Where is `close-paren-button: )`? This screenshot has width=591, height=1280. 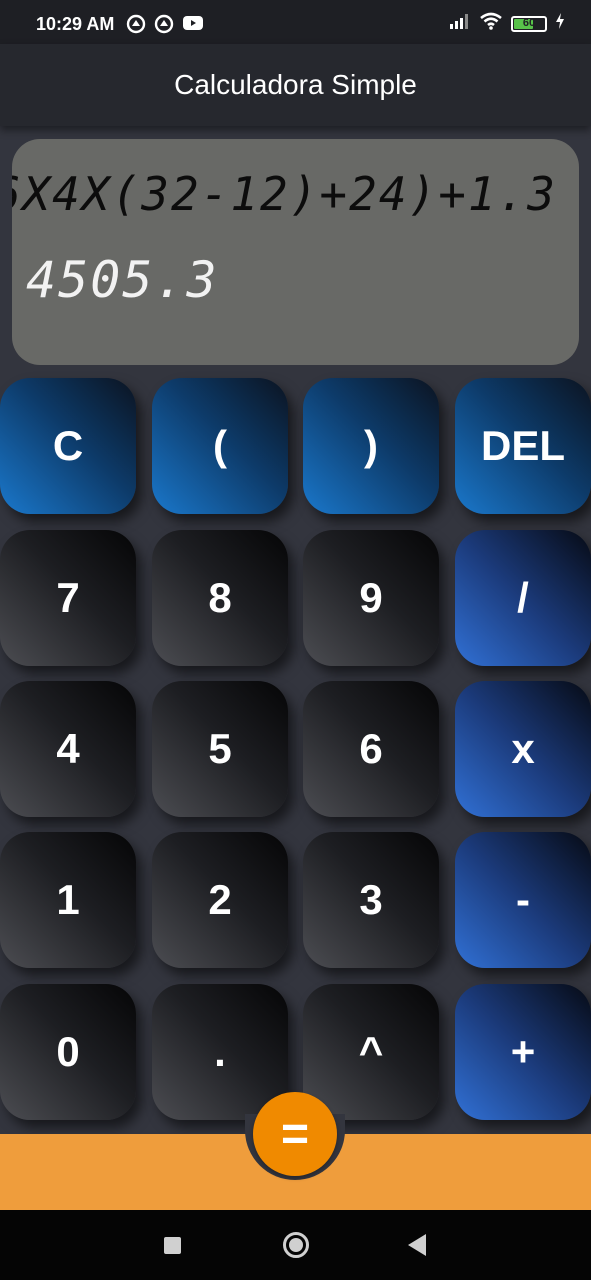 close-paren-button: ) is located at coordinates (371, 446).